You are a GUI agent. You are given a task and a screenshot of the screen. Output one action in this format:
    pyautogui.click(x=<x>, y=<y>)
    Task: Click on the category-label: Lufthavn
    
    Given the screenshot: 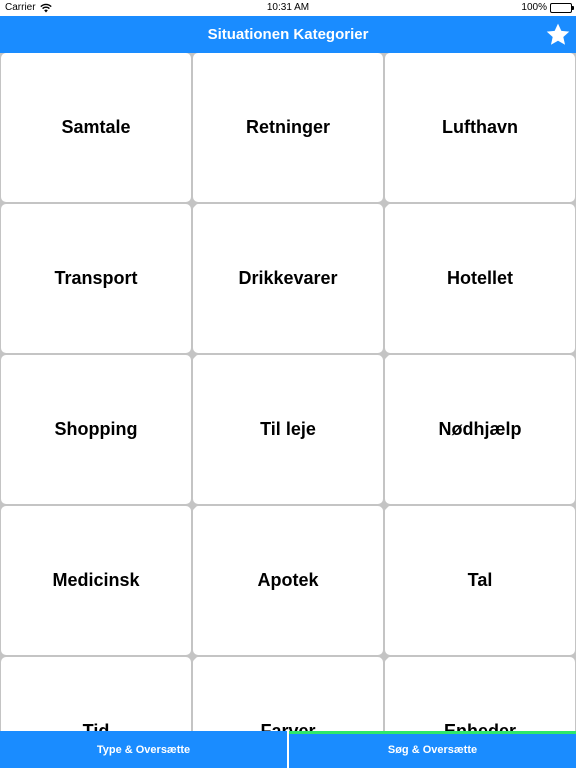 What is the action you would take?
    pyautogui.click(x=480, y=127)
    